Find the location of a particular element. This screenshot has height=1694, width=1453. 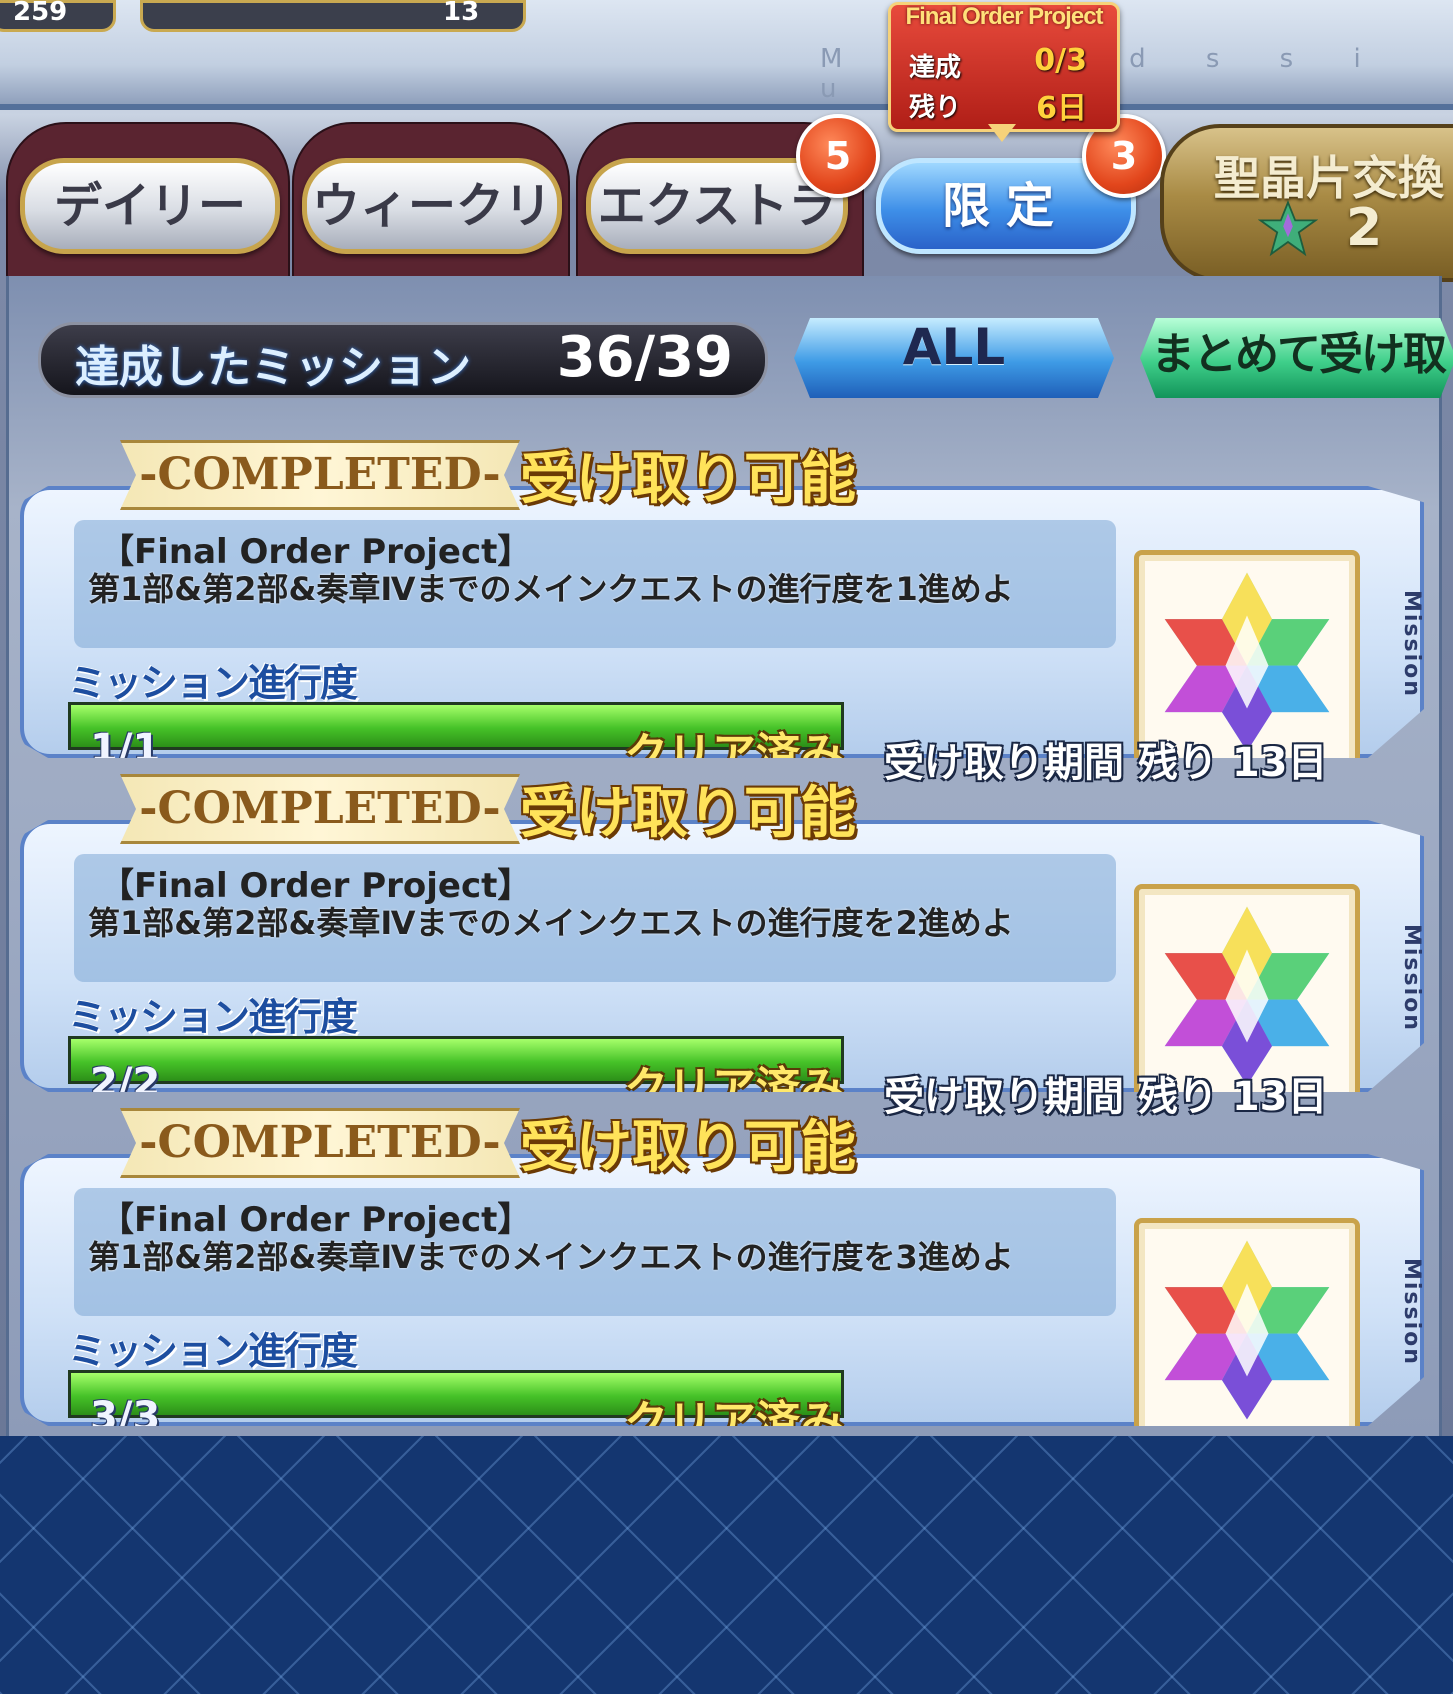

mission-description: 第1部&第2部&奏章Ⅳまでのメインクエストの進行度を1進めよ is located at coordinates (551, 589).